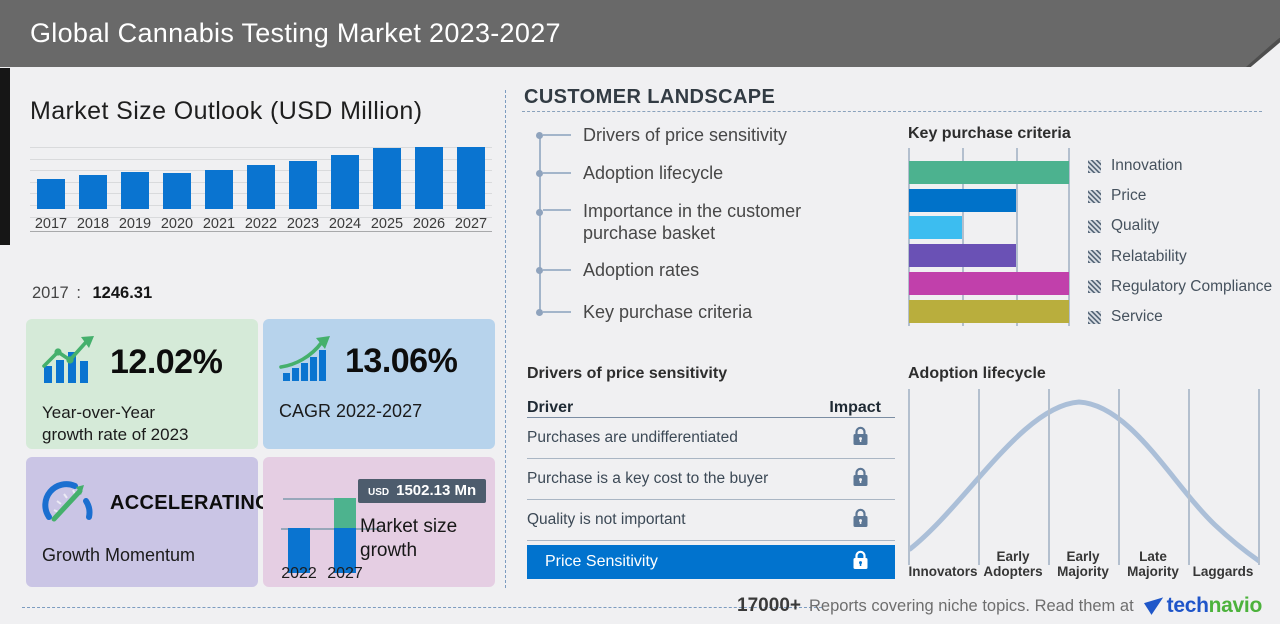 The width and height of the screenshot is (1280, 624). What do you see at coordinates (303, 224) in the screenshot?
I see `year-tick-label: 2023` at bounding box center [303, 224].